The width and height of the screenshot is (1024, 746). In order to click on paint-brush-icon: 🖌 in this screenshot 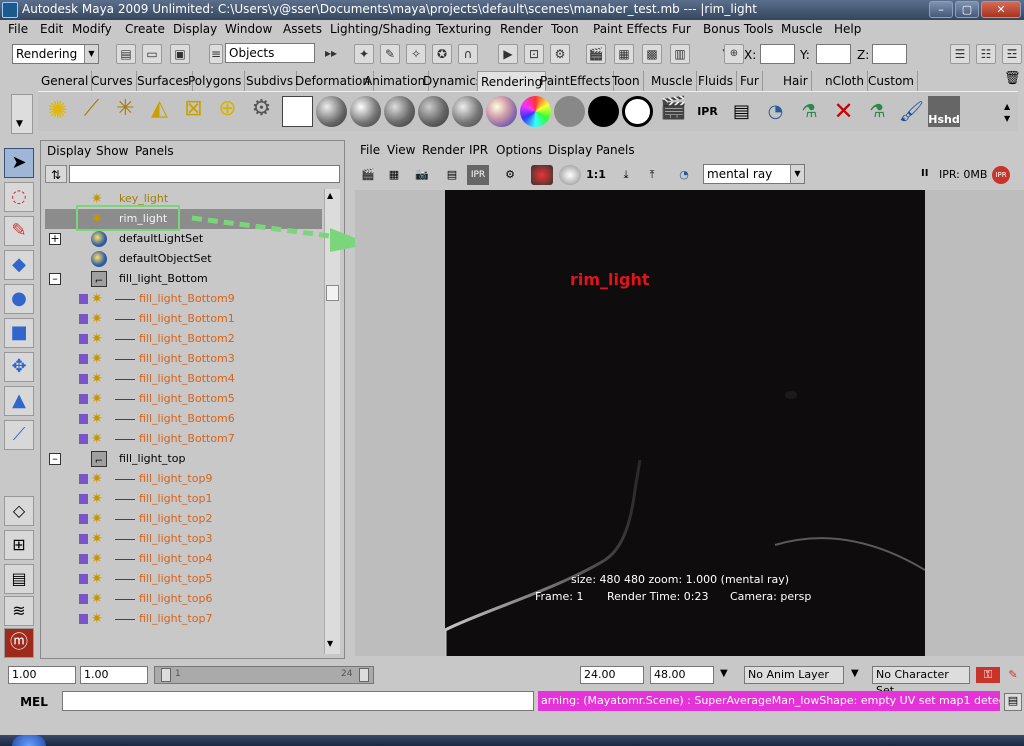, I will do `click(911, 111)`.